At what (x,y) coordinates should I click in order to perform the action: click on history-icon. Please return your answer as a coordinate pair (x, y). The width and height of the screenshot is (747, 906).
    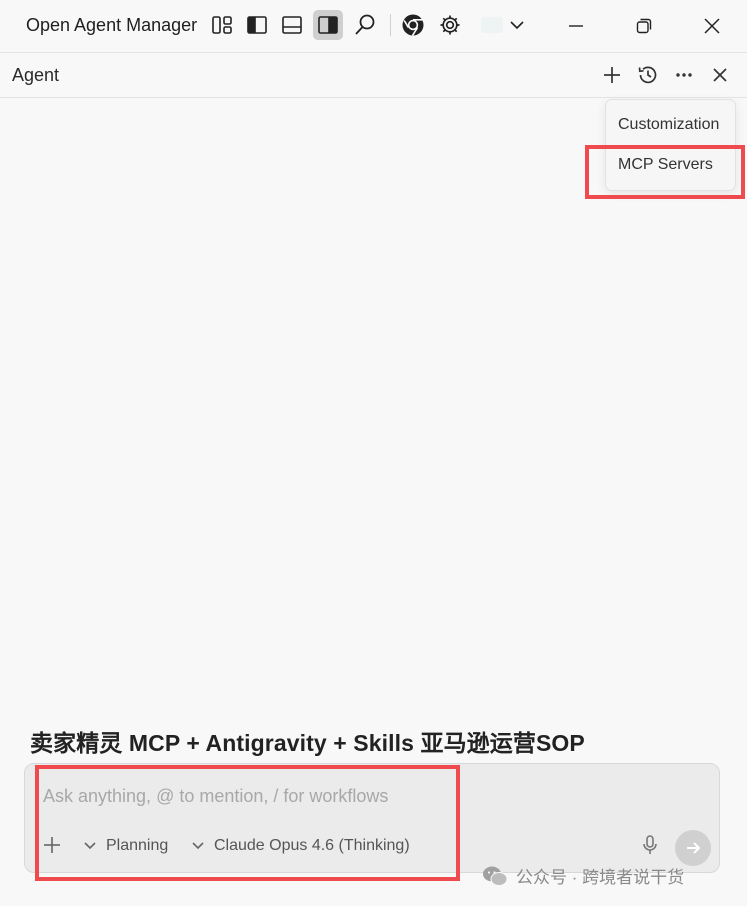
    Looking at the image, I should click on (648, 75).